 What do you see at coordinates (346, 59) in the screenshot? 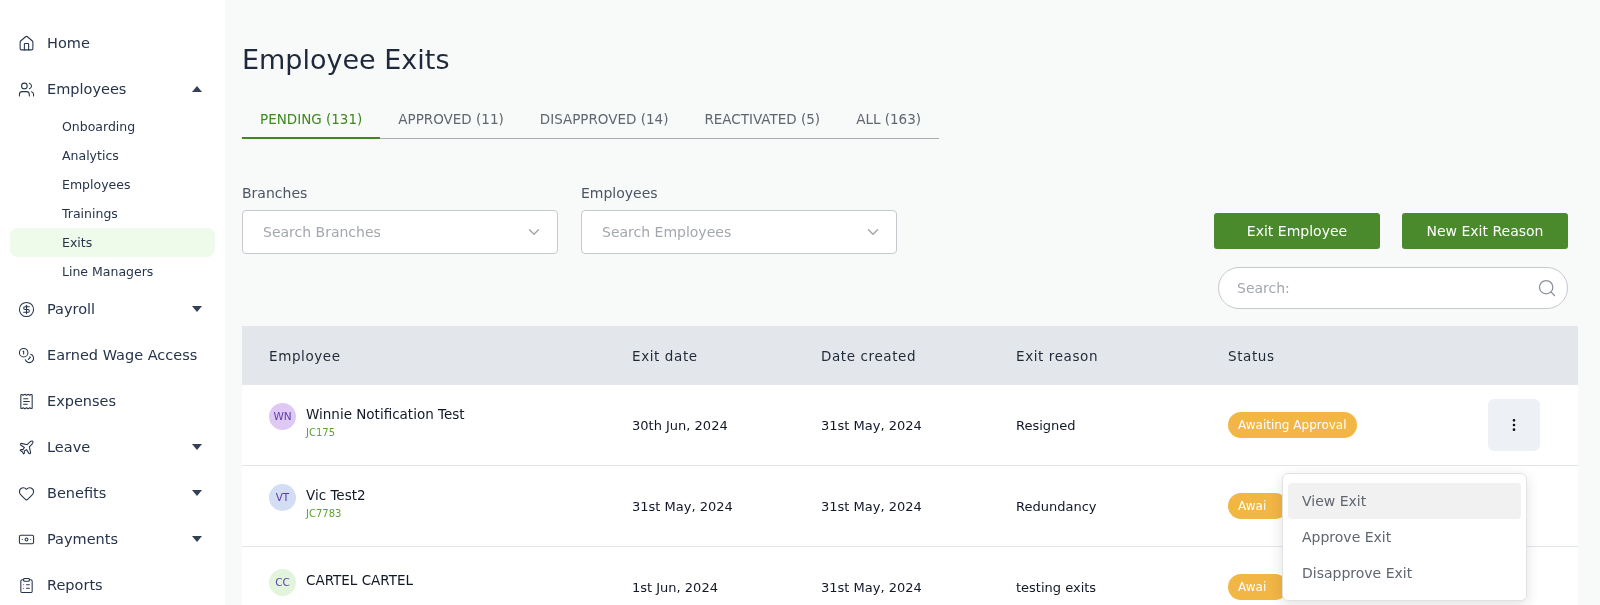
I see `page-title: Employee Exits` at bounding box center [346, 59].